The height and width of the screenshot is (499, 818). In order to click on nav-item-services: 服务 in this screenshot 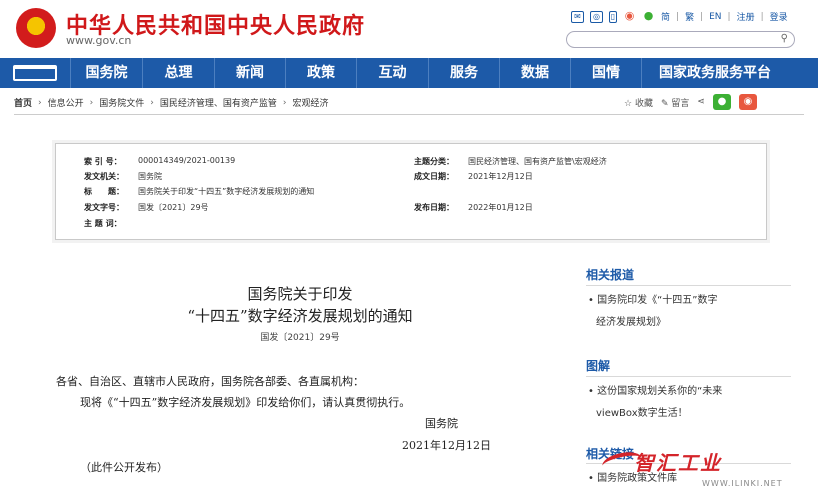, I will do `click(463, 73)`.